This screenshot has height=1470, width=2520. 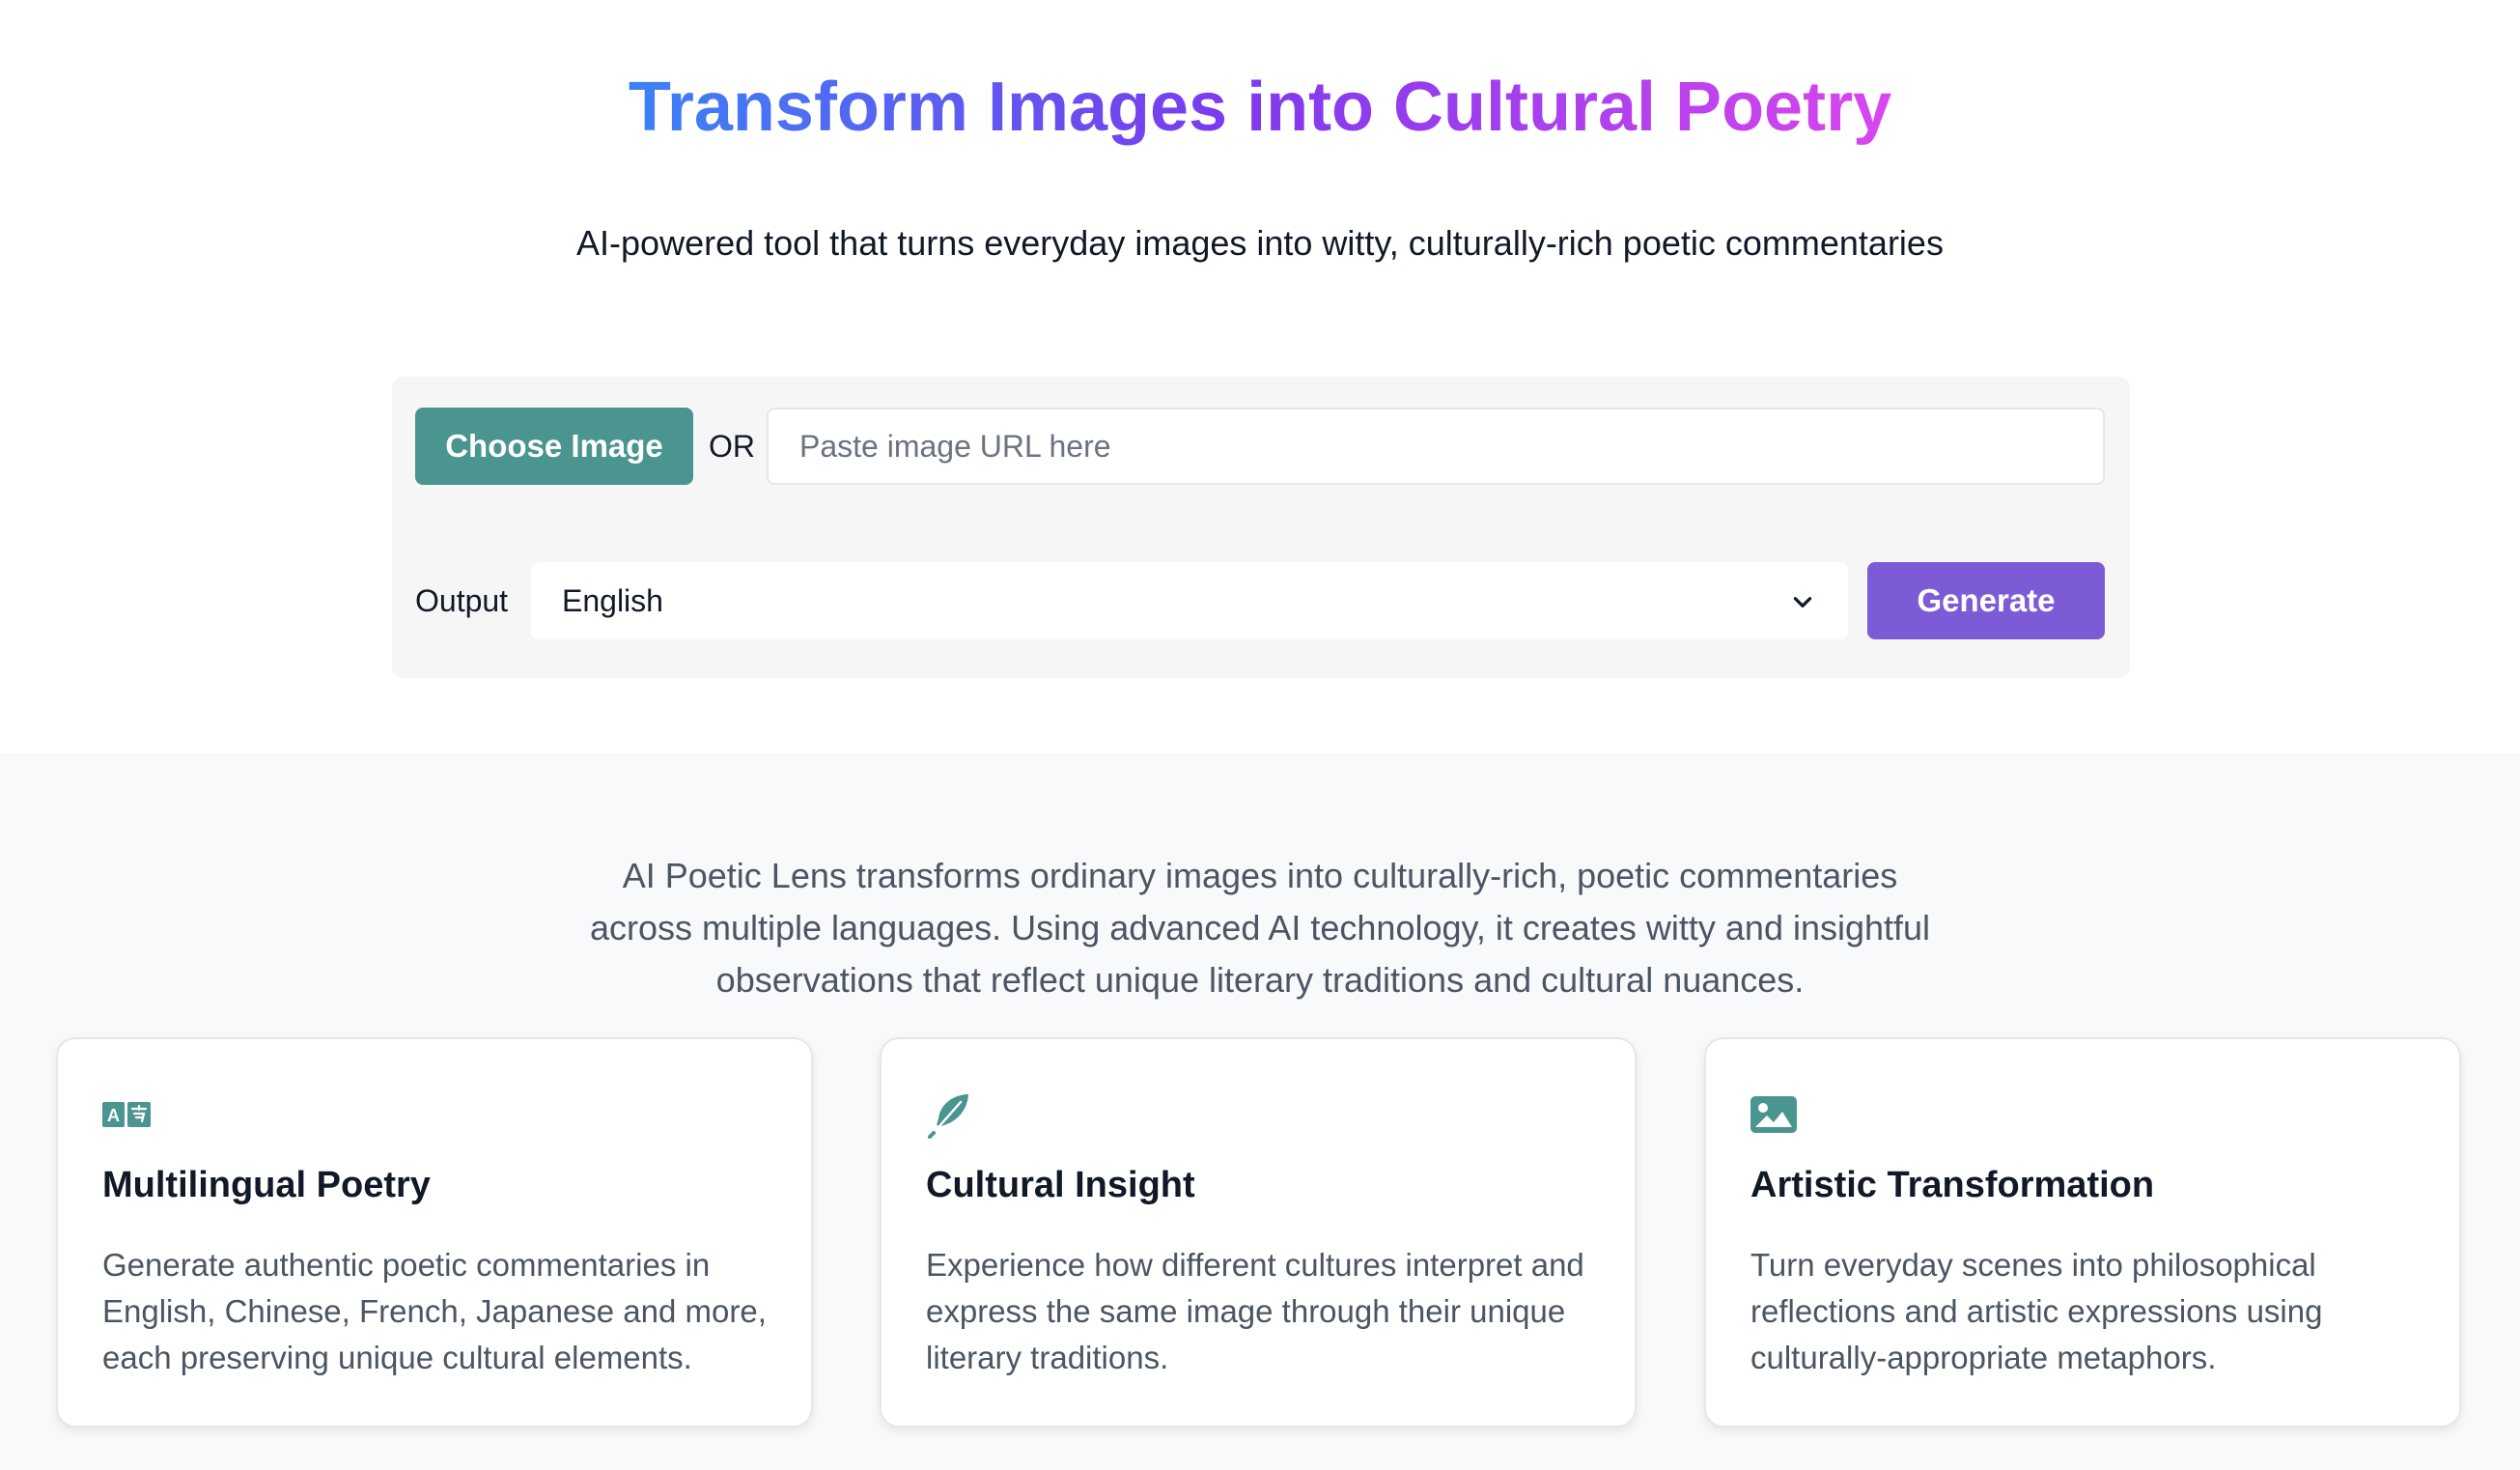 I want to click on or-label: OR, so click(x=732, y=446).